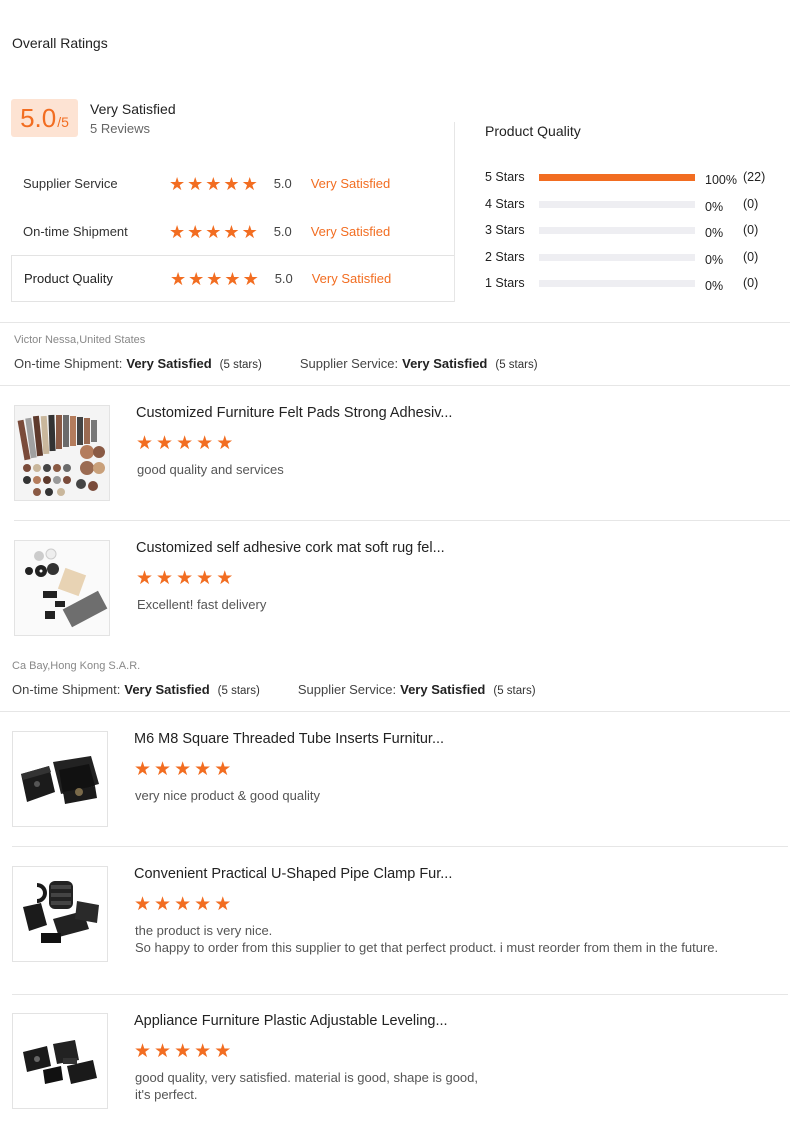 The image size is (790, 1137). I want to click on category-name: Product Quality, so click(68, 278).